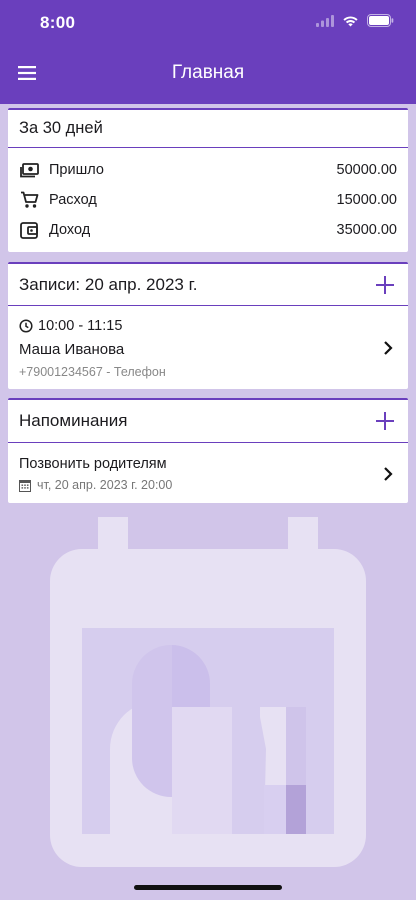  I want to click on wallet-icon, so click(29, 230).